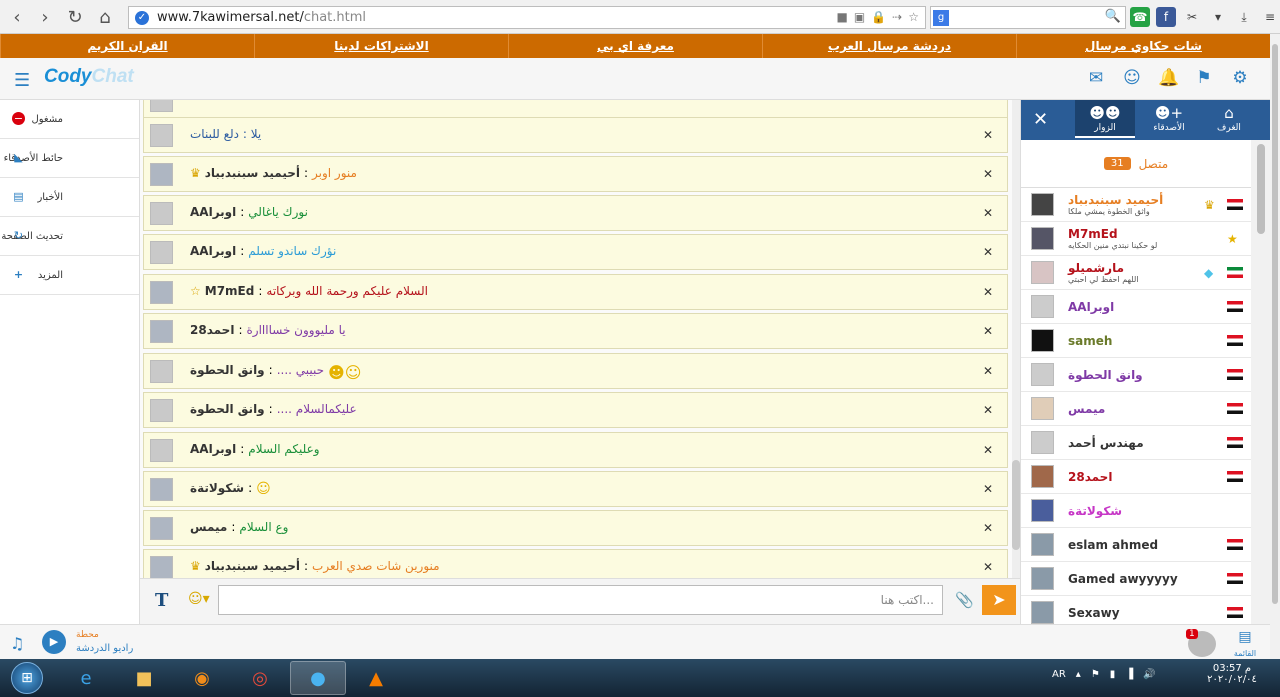 Image resolution: width=1280 pixels, height=697 pixels. I want to click on menu-link: معرفة اي بي, so click(635, 46).